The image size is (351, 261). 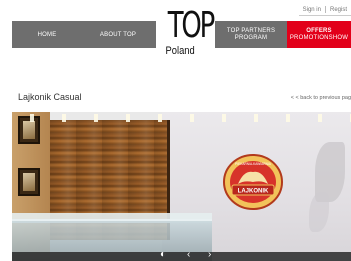 I want to click on register-link: Regist, so click(x=338, y=10).